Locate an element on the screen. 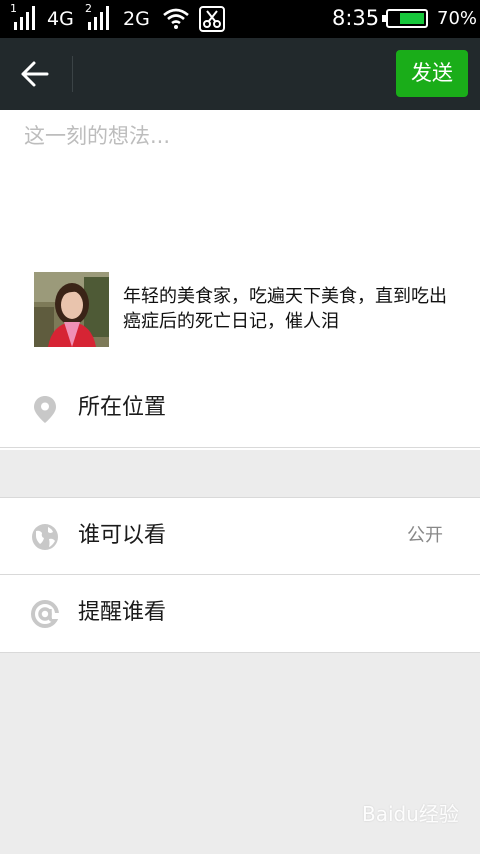  battery-percent: 70% is located at coordinates (457, 18).